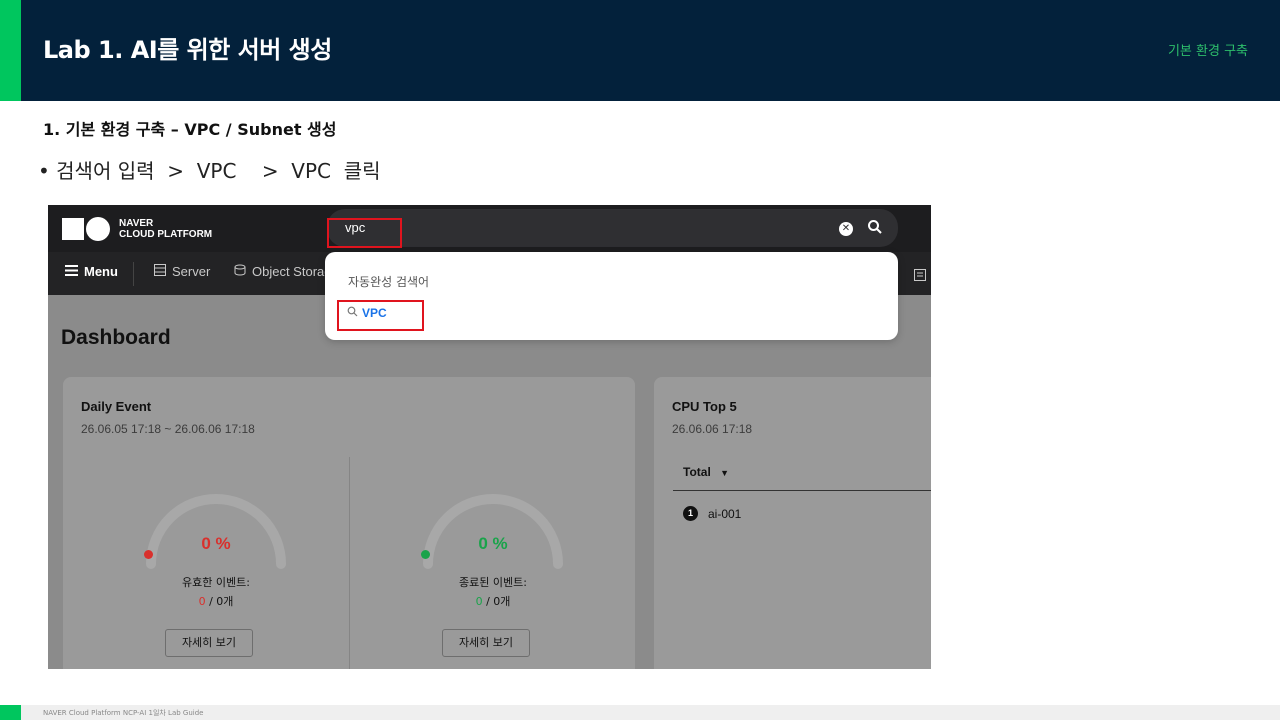  Describe the element at coordinates (101, 271) in the screenshot. I see `menu-label: Menu` at that location.